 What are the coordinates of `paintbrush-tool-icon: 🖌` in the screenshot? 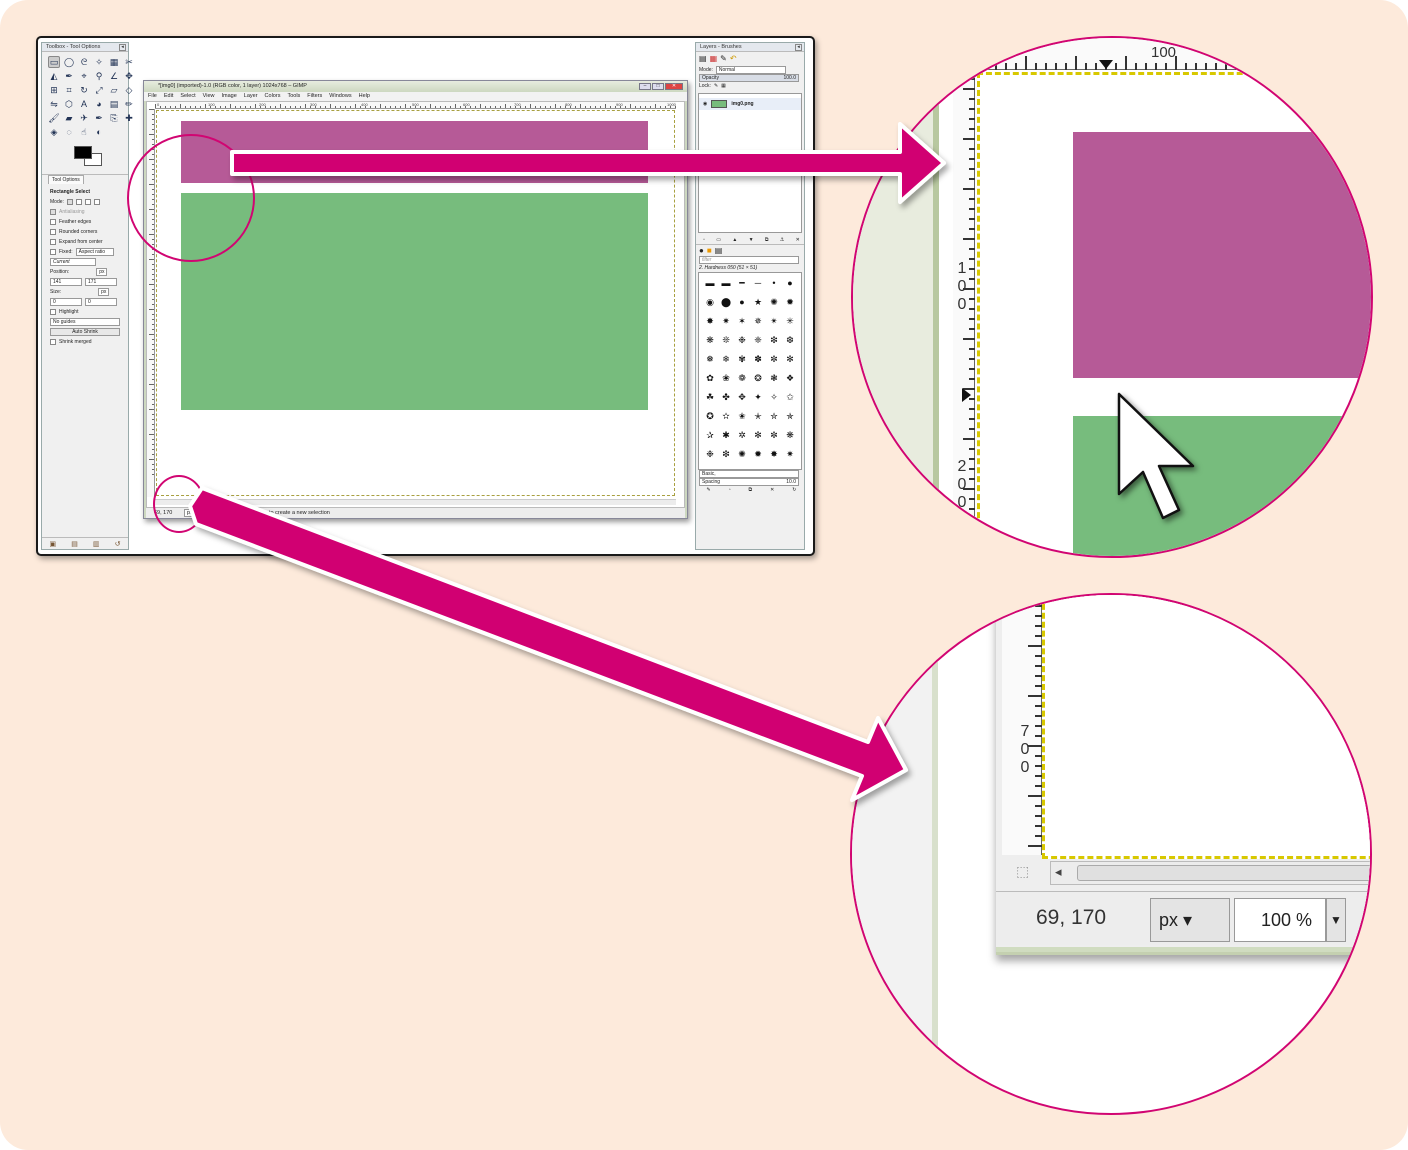 It's located at (54, 118).